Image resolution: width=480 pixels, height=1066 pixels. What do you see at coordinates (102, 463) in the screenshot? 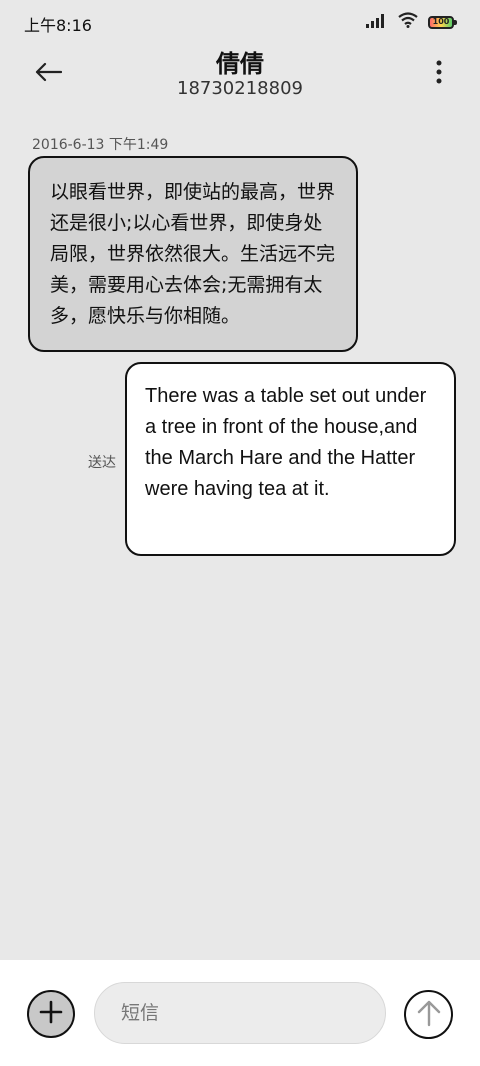
I see `delivery-status: 送达` at bounding box center [102, 463].